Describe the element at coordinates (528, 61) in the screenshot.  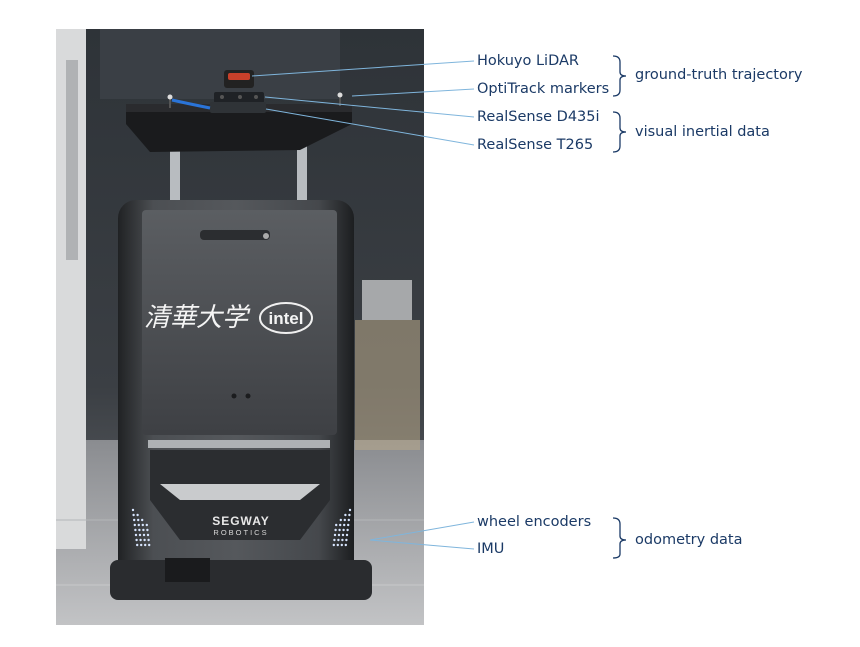
I see `label-hokuyo-lidar: Hokuyo LiDAR` at that location.